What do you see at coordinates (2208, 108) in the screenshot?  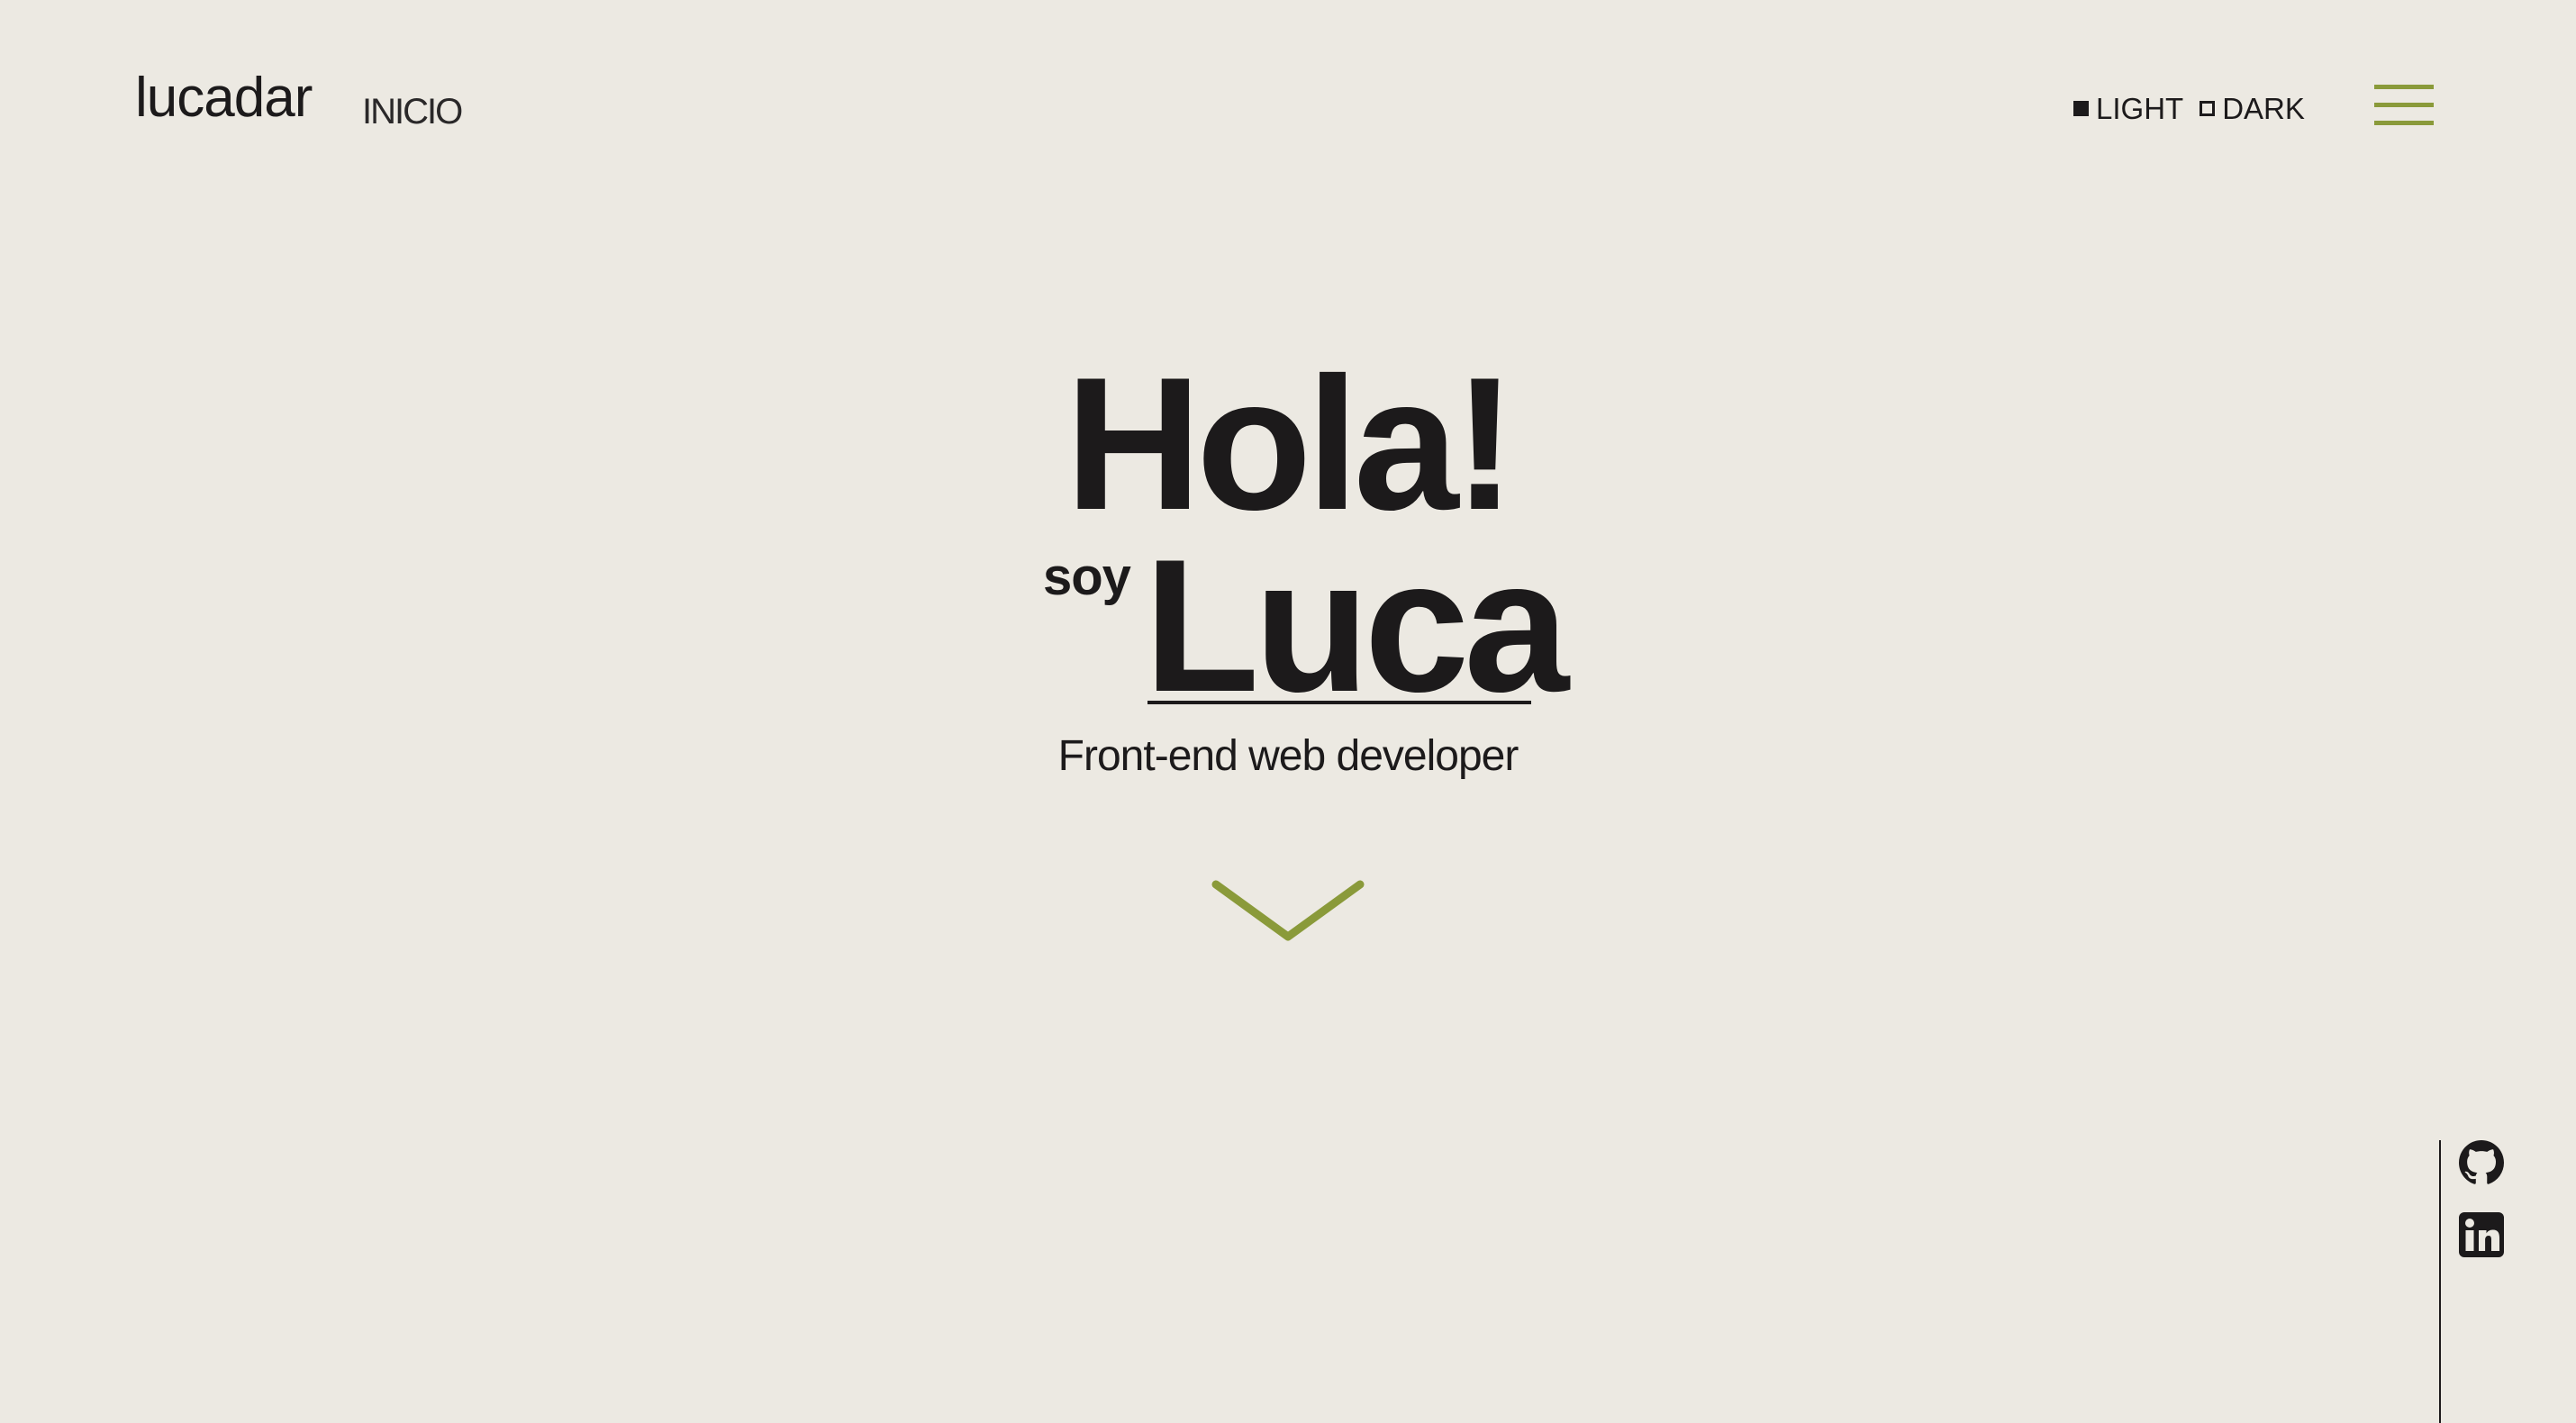 I see `dark-checkbox` at bounding box center [2208, 108].